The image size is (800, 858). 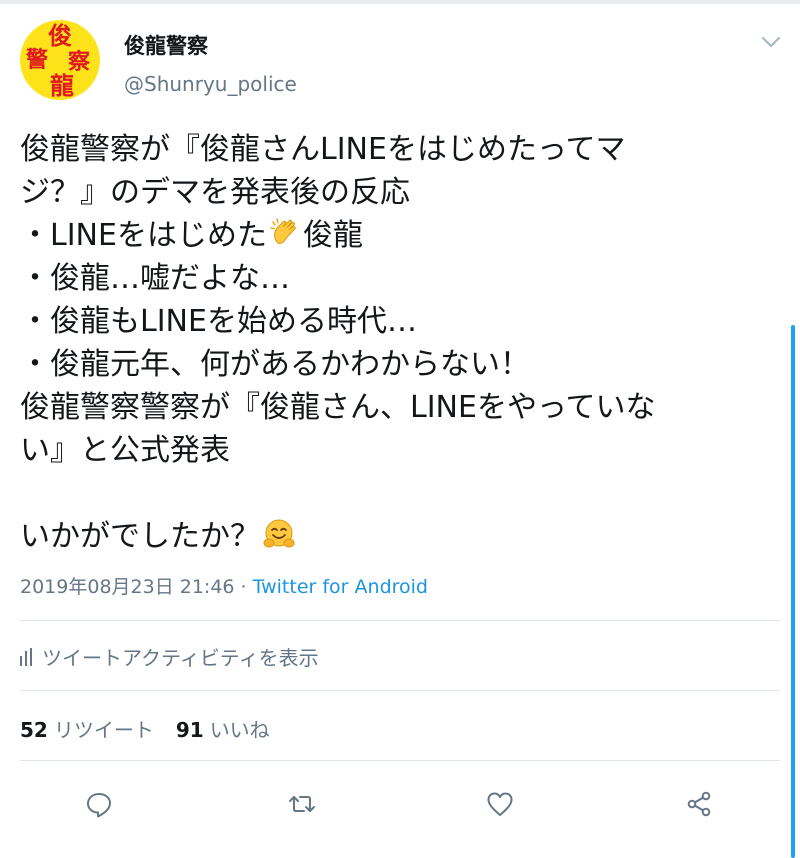 What do you see at coordinates (500, 804) in the screenshot?
I see `like-icon` at bounding box center [500, 804].